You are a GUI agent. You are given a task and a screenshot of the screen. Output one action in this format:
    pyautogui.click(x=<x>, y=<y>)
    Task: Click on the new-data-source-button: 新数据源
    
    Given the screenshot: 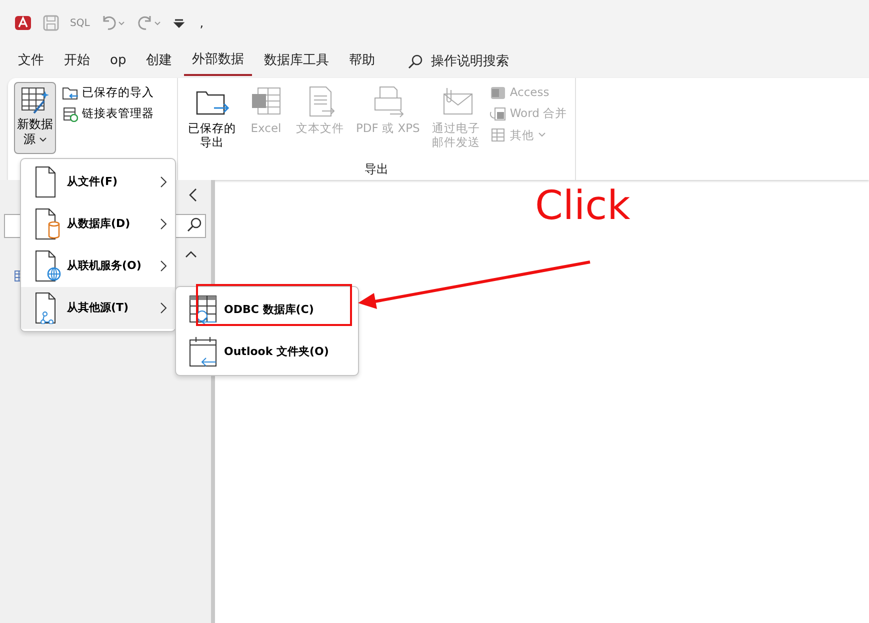 What is the action you would take?
    pyautogui.click(x=35, y=118)
    